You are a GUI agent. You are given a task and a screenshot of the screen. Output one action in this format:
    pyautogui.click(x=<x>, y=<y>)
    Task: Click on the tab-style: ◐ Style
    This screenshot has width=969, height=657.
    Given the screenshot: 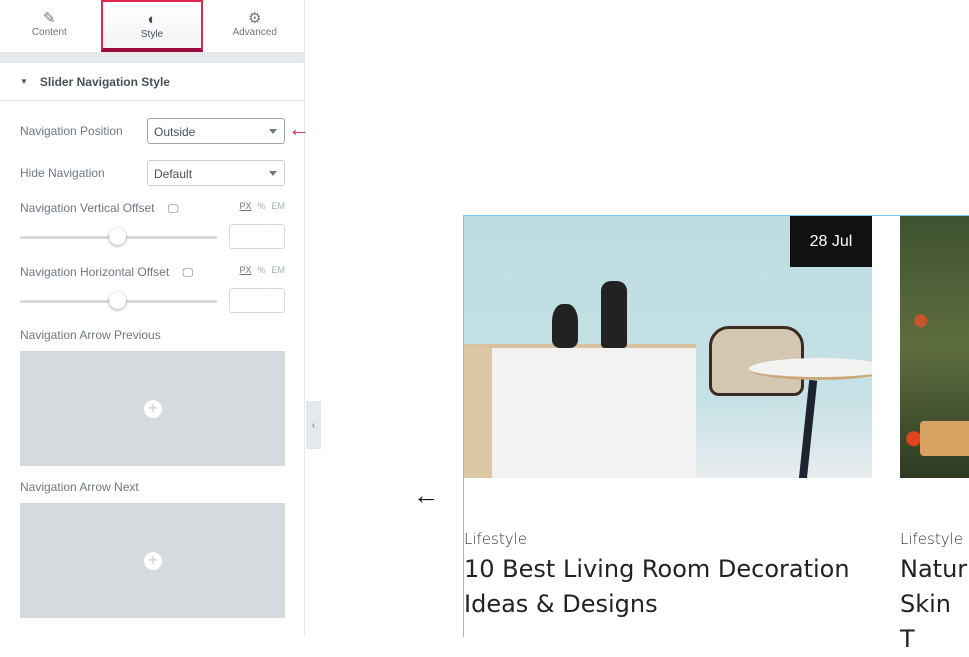 What is the action you would take?
    pyautogui.click(x=152, y=26)
    